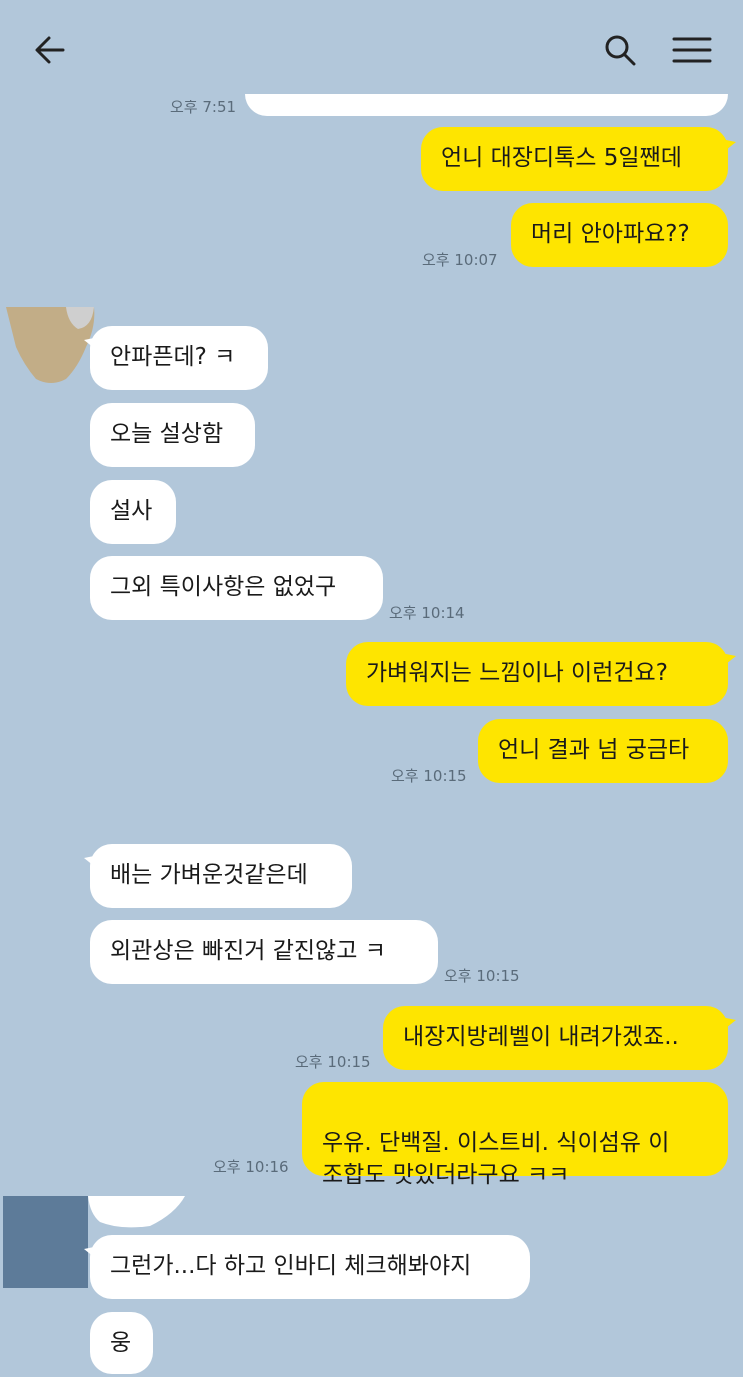 This screenshot has height=1377, width=743. Describe the element at coordinates (371, 50) in the screenshot. I see `top-bar` at that location.